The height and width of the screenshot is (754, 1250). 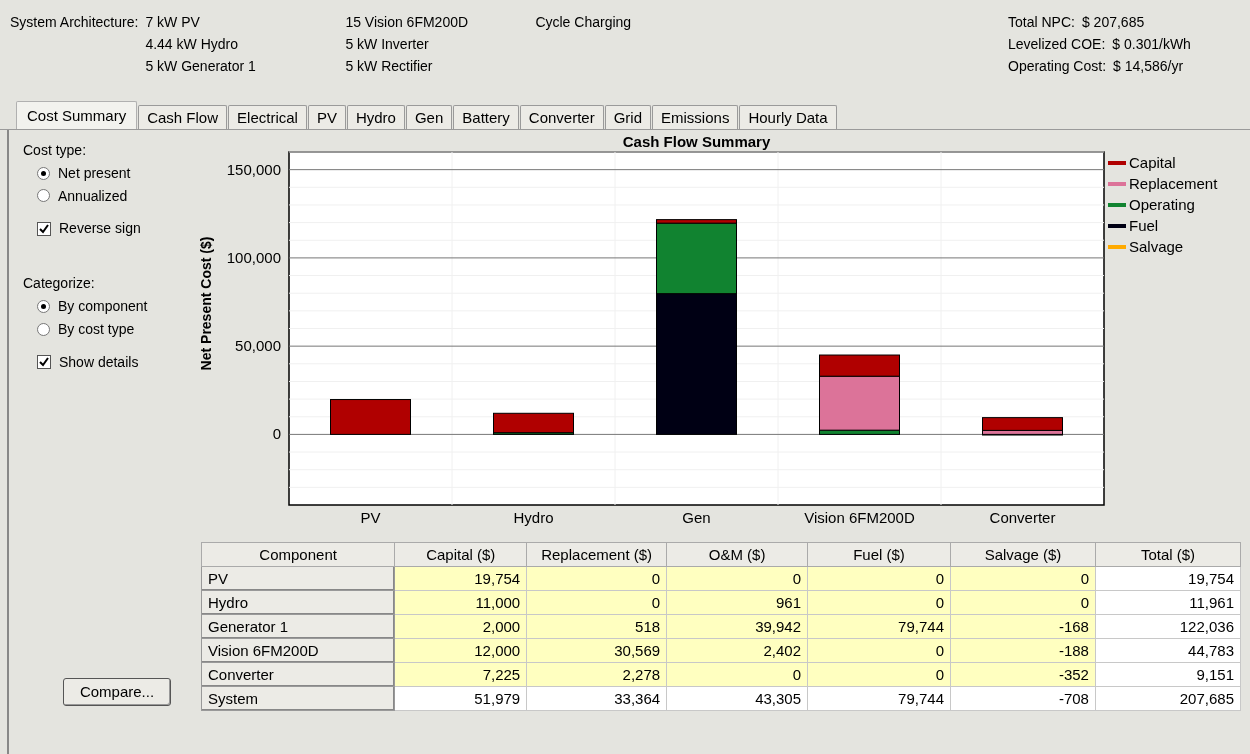 I want to click on metric-label: Total NPC:, so click(x=1041, y=22).